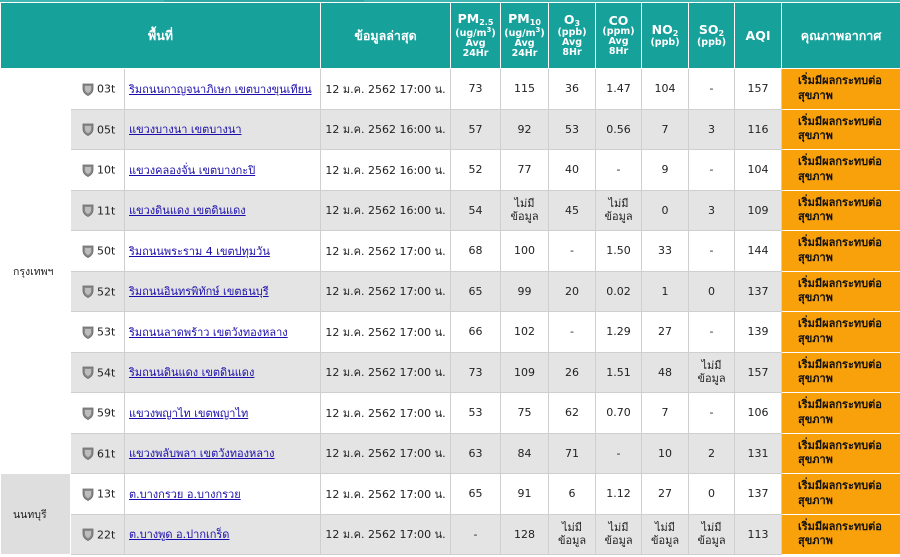 The height and width of the screenshot is (557, 900). Describe the element at coordinates (572, 35) in the screenshot. I see `header-o3: O3 (ppb) Avg 8Hr` at that location.